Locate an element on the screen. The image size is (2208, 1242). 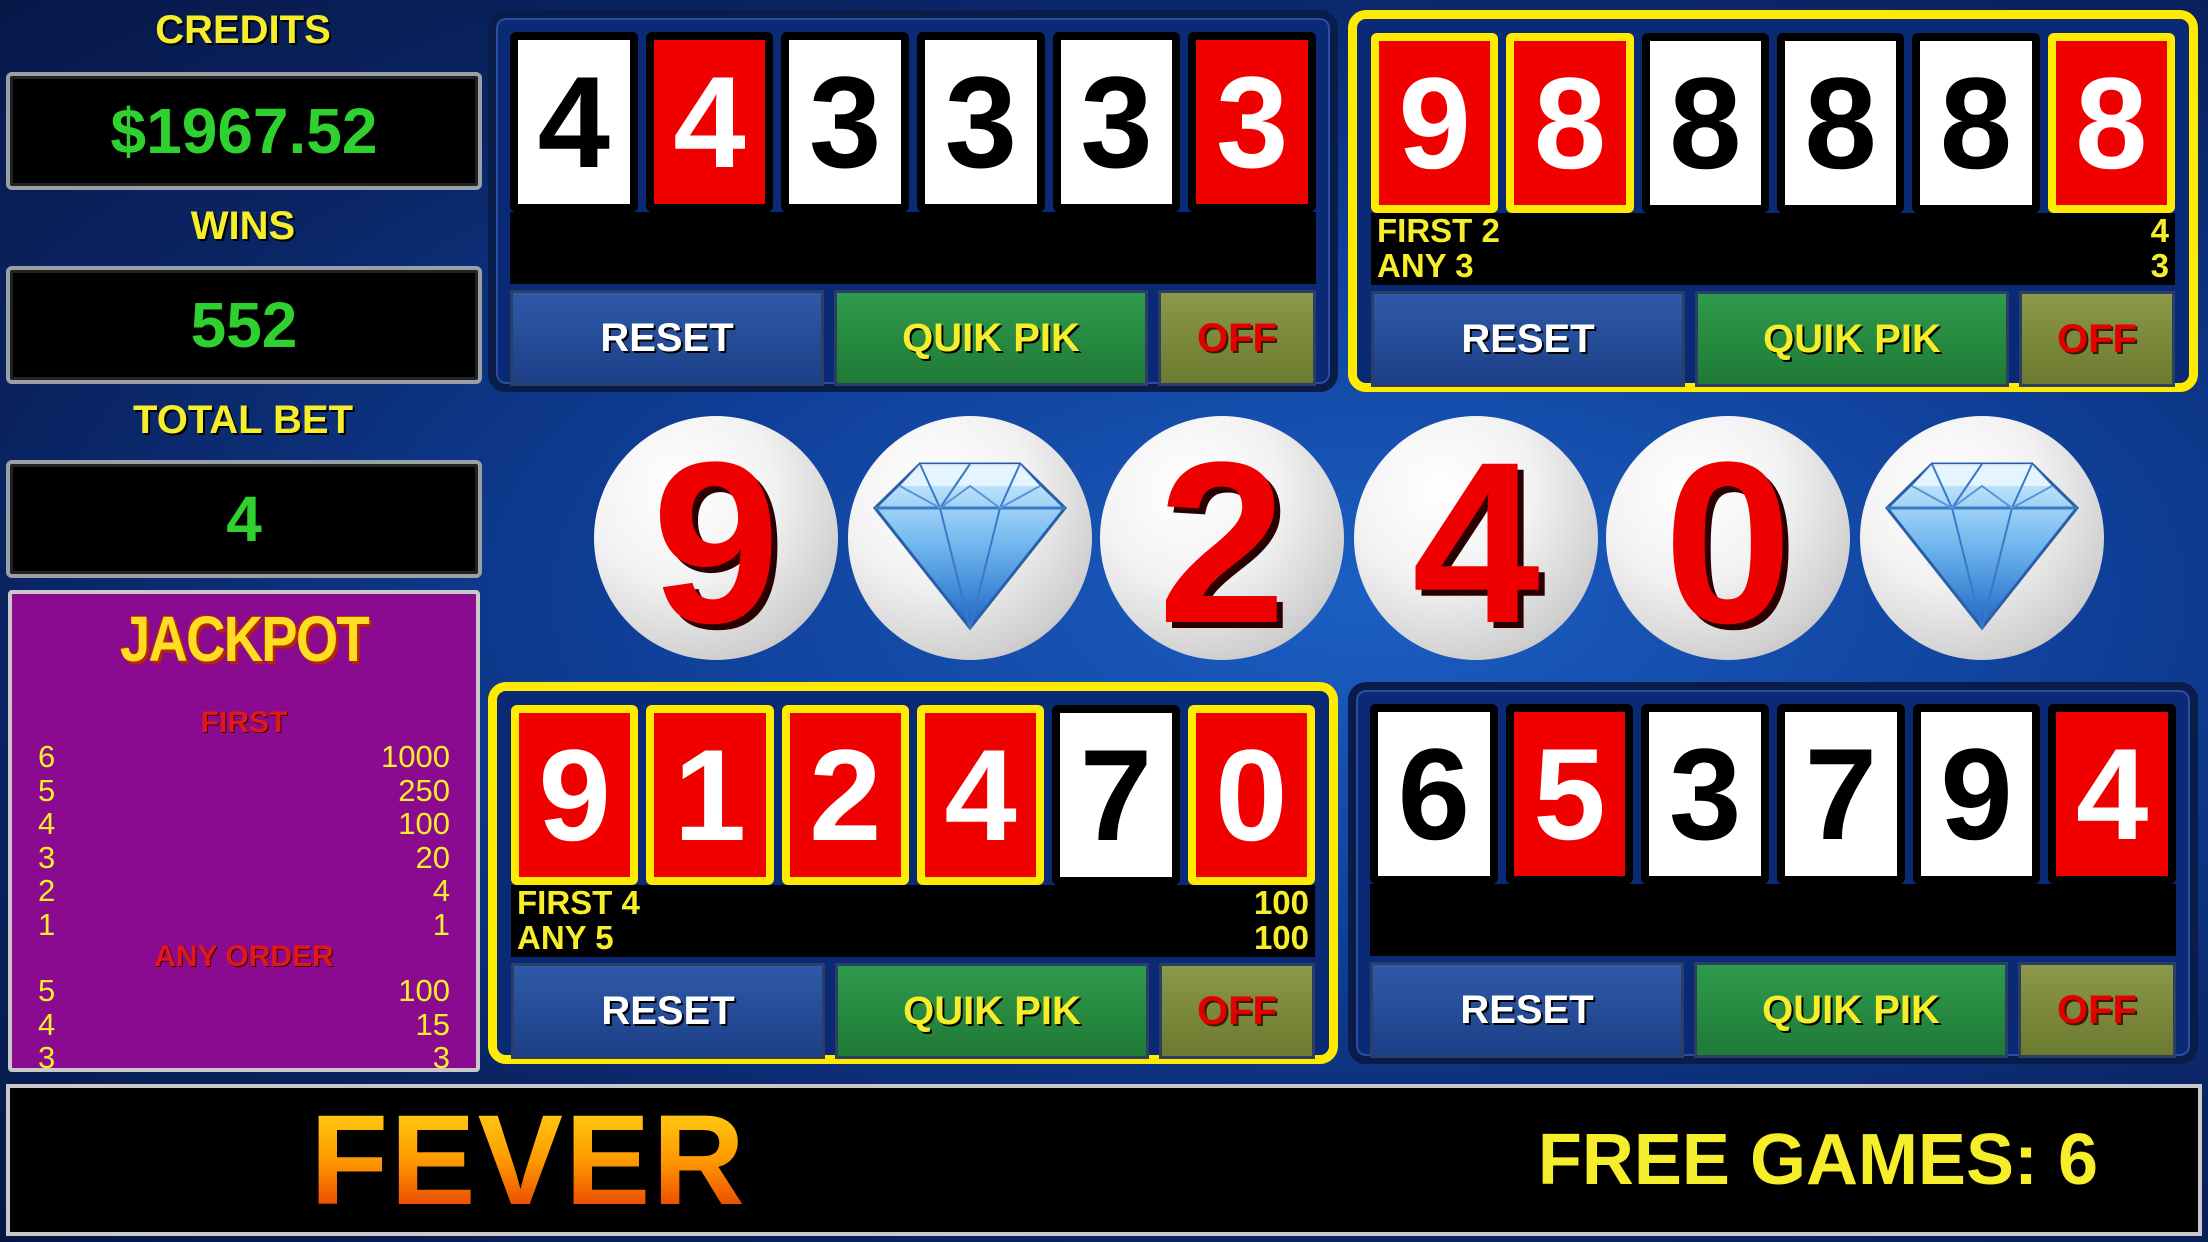
digit-cell: 5 is located at coordinates (1569, 794).